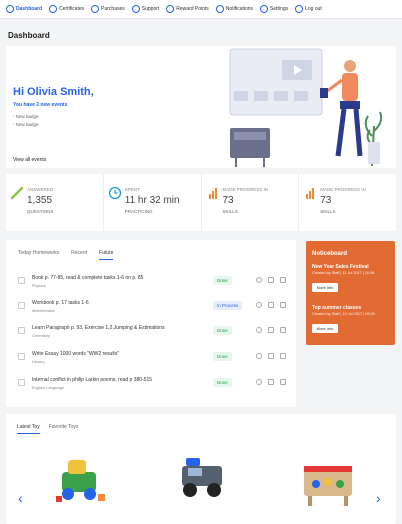  I want to click on reward-icon, so click(170, 9).